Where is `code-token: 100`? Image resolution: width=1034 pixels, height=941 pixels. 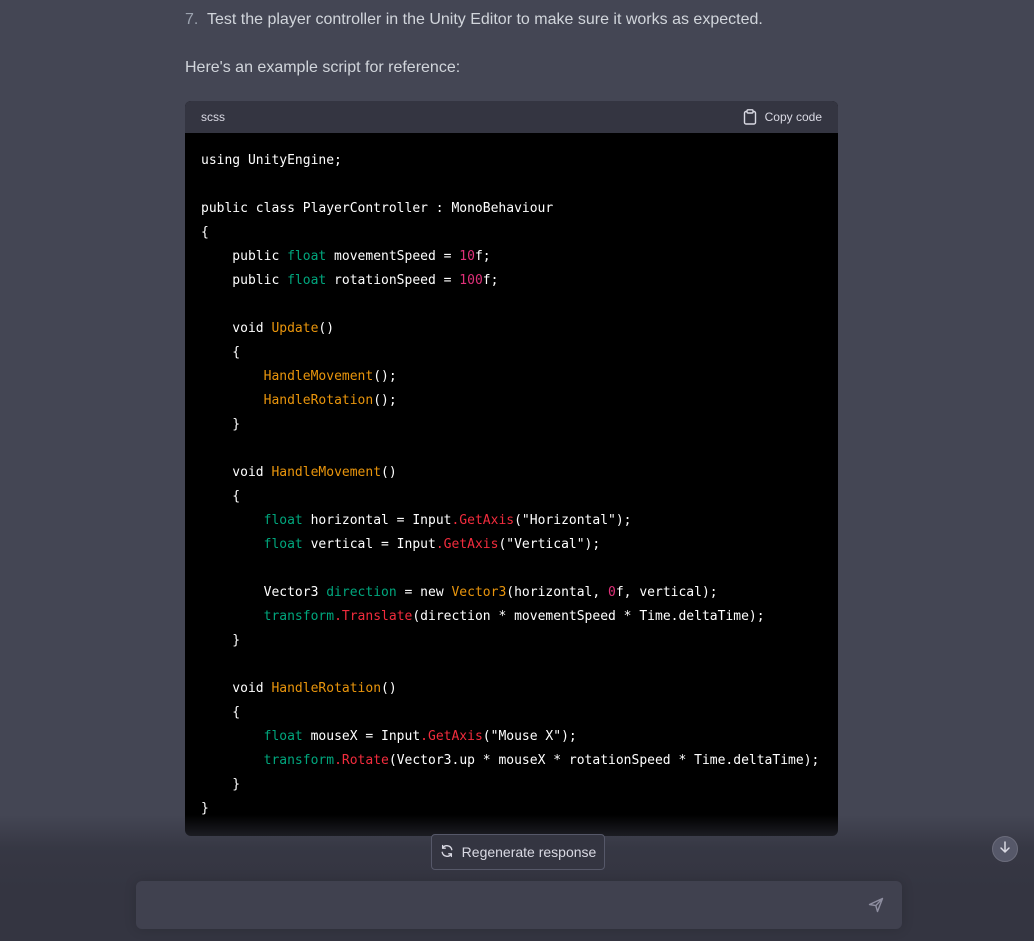
code-token: 100 is located at coordinates (471, 280).